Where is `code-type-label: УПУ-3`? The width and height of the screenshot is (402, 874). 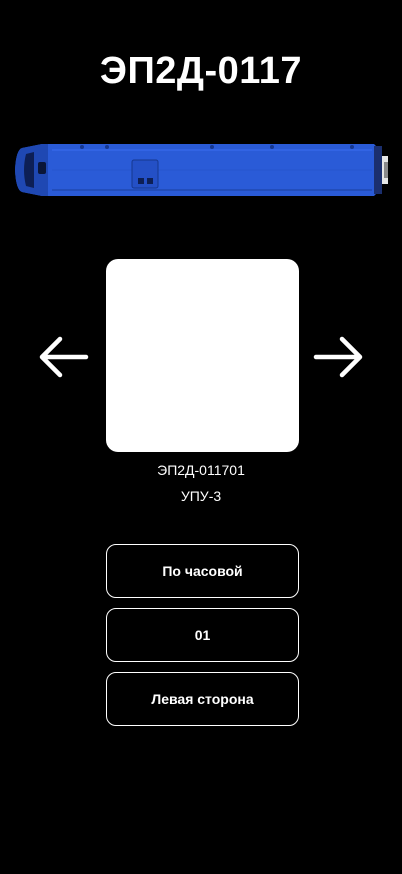
code-type-label: УПУ-3 is located at coordinates (201, 496).